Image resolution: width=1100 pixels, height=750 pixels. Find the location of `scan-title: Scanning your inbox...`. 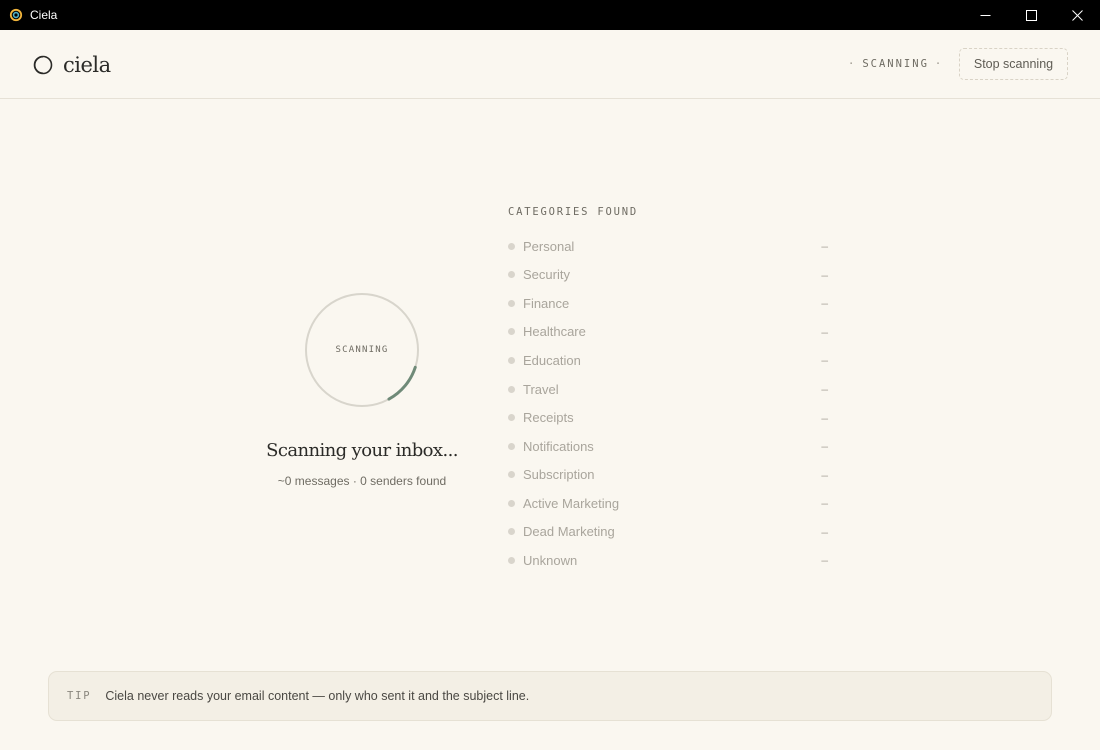

scan-title: Scanning your inbox... is located at coordinates (362, 450).